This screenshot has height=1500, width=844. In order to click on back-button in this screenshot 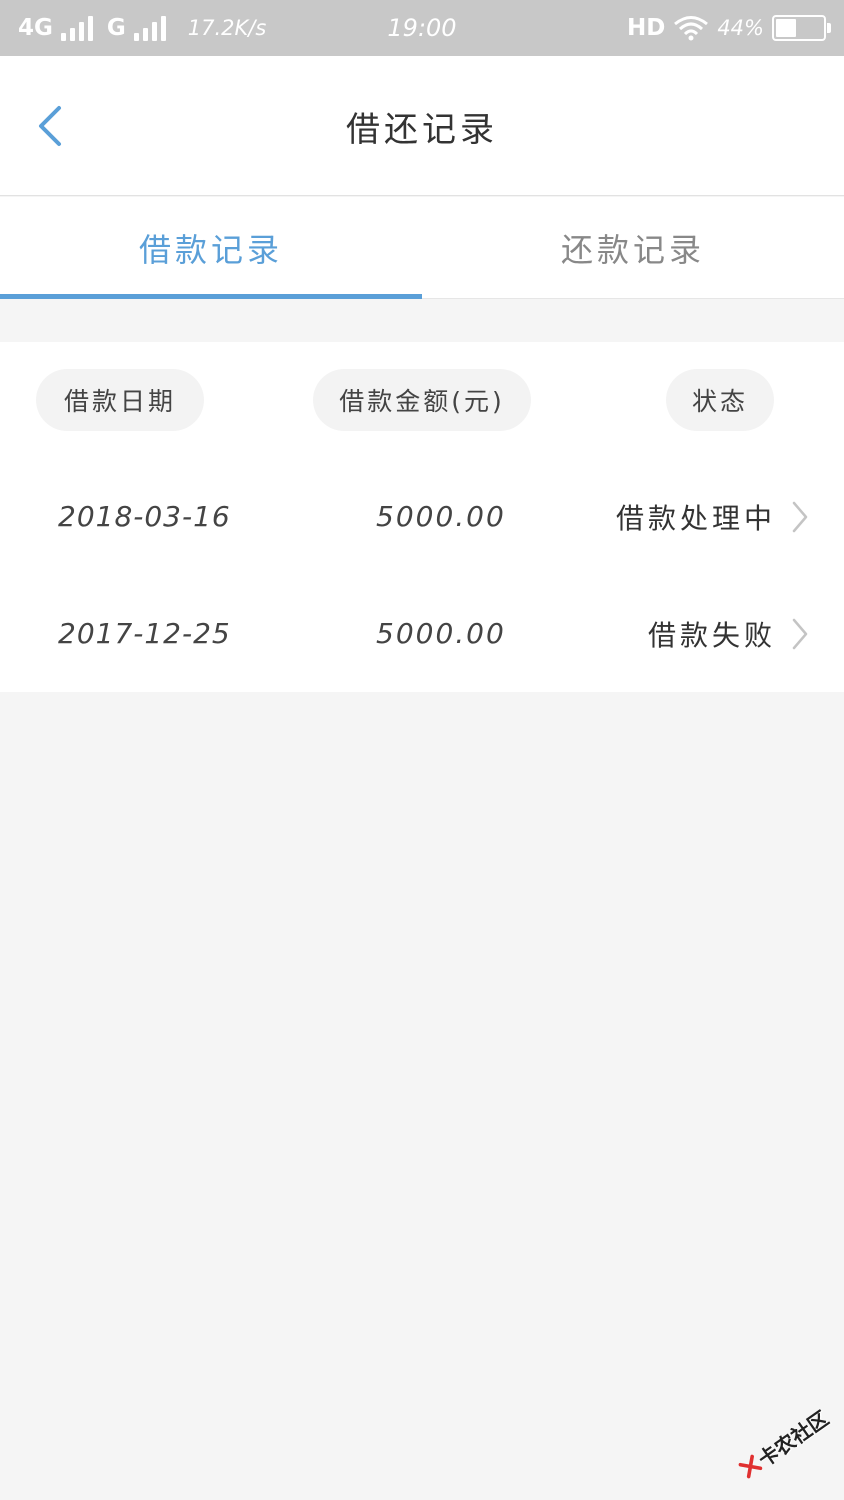, I will do `click(50, 126)`.